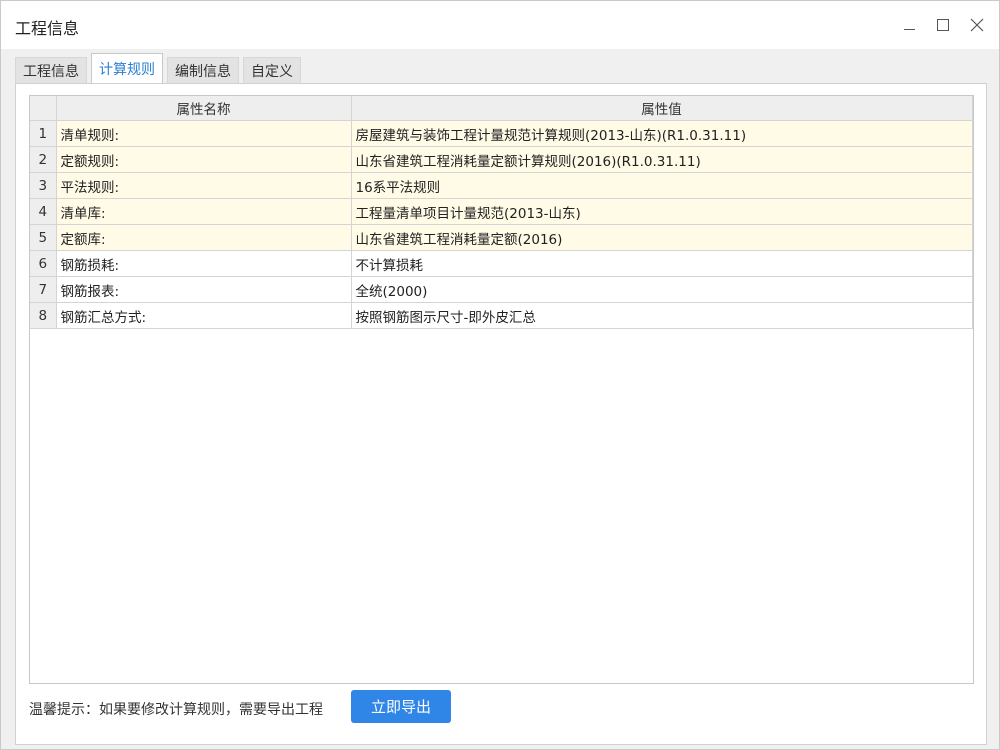 This screenshot has height=750, width=1000. I want to click on property-value-cell: 山东省建筑工程消耗量定额计算规则(2016)(R1.0.31.11), so click(662, 159).